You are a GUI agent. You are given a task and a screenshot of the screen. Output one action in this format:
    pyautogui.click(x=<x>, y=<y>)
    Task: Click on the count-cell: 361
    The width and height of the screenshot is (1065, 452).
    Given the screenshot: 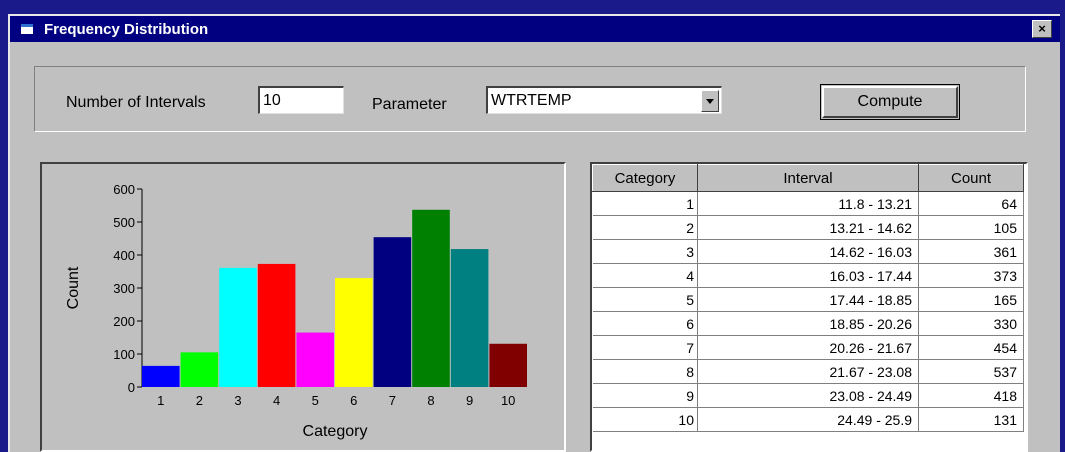 What is the action you would take?
    pyautogui.click(x=971, y=251)
    